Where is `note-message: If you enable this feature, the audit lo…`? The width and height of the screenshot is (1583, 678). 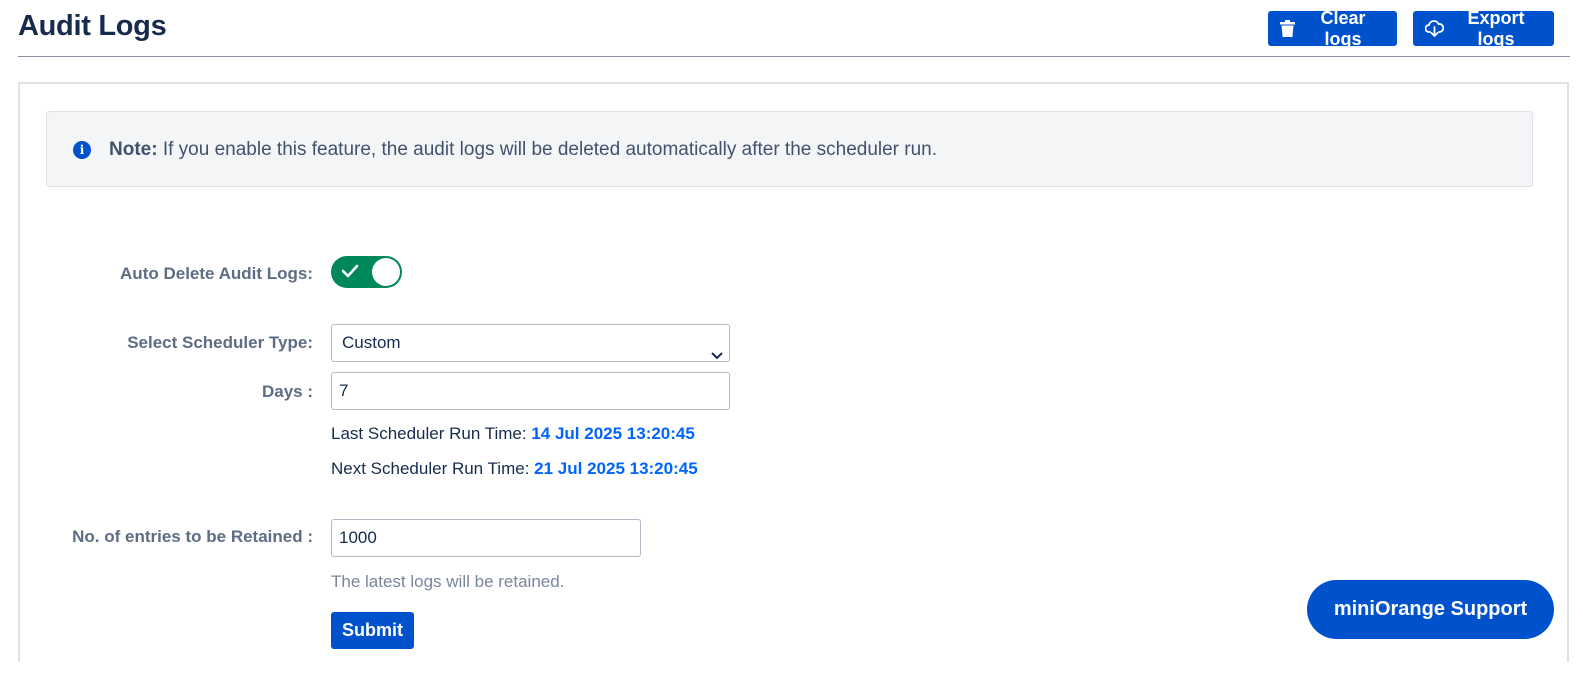 note-message: If you enable this feature, the audit lo… is located at coordinates (547, 149).